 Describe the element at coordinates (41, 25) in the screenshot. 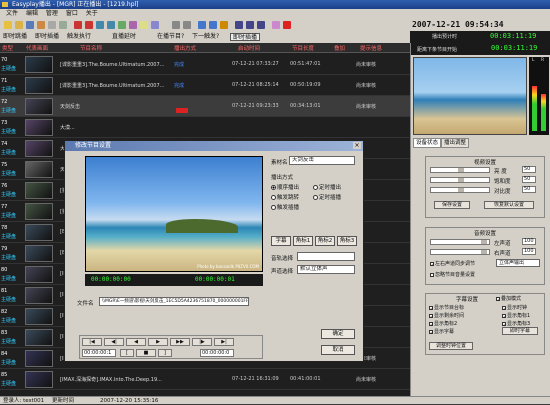

I see `cut-icon` at that location.